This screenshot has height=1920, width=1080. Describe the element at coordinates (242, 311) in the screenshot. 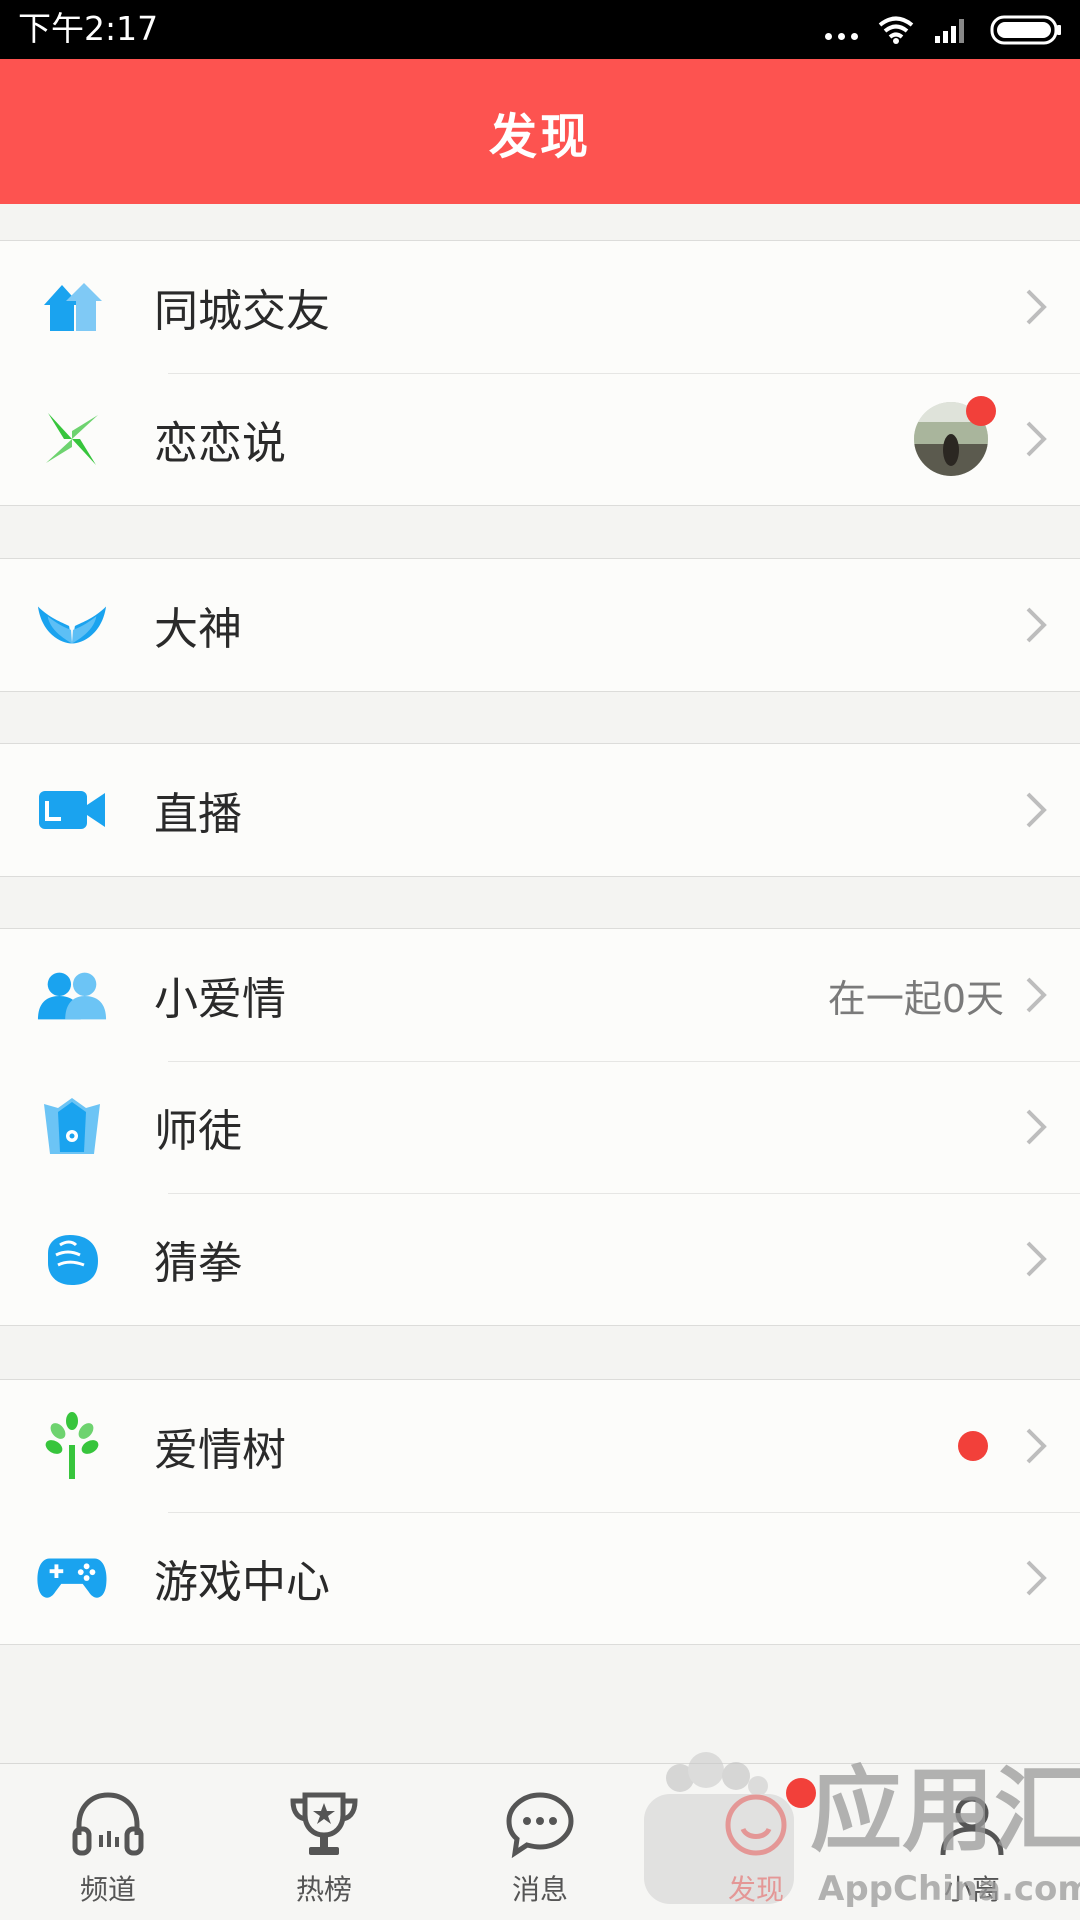

I see `list-item-label: 同城交友` at that location.